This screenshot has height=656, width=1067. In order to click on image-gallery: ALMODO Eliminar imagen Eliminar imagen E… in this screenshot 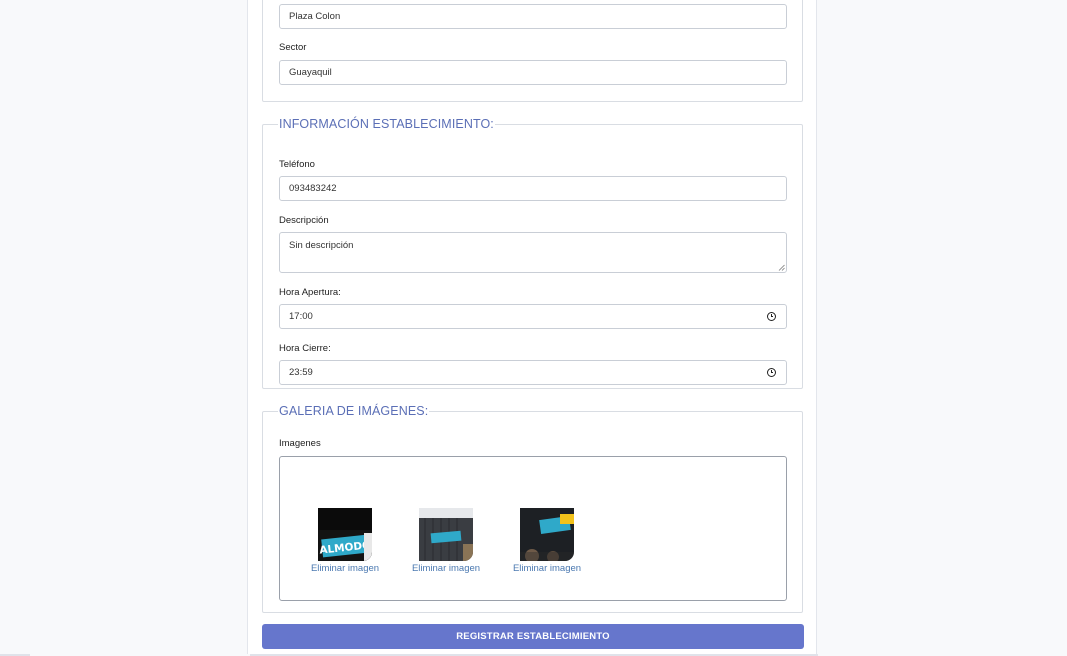, I will do `click(533, 528)`.